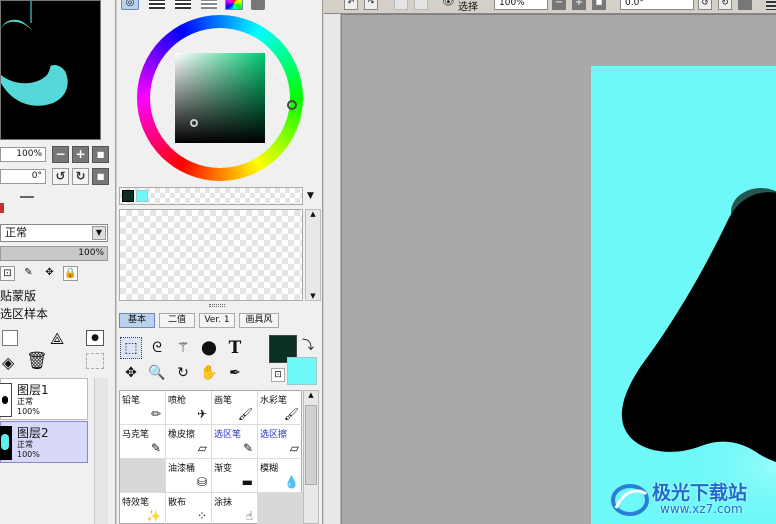 The image size is (776, 524). Describe the element at coordinates (95, 338) in the screenshot. I see `mask-icon: ●` at that location.